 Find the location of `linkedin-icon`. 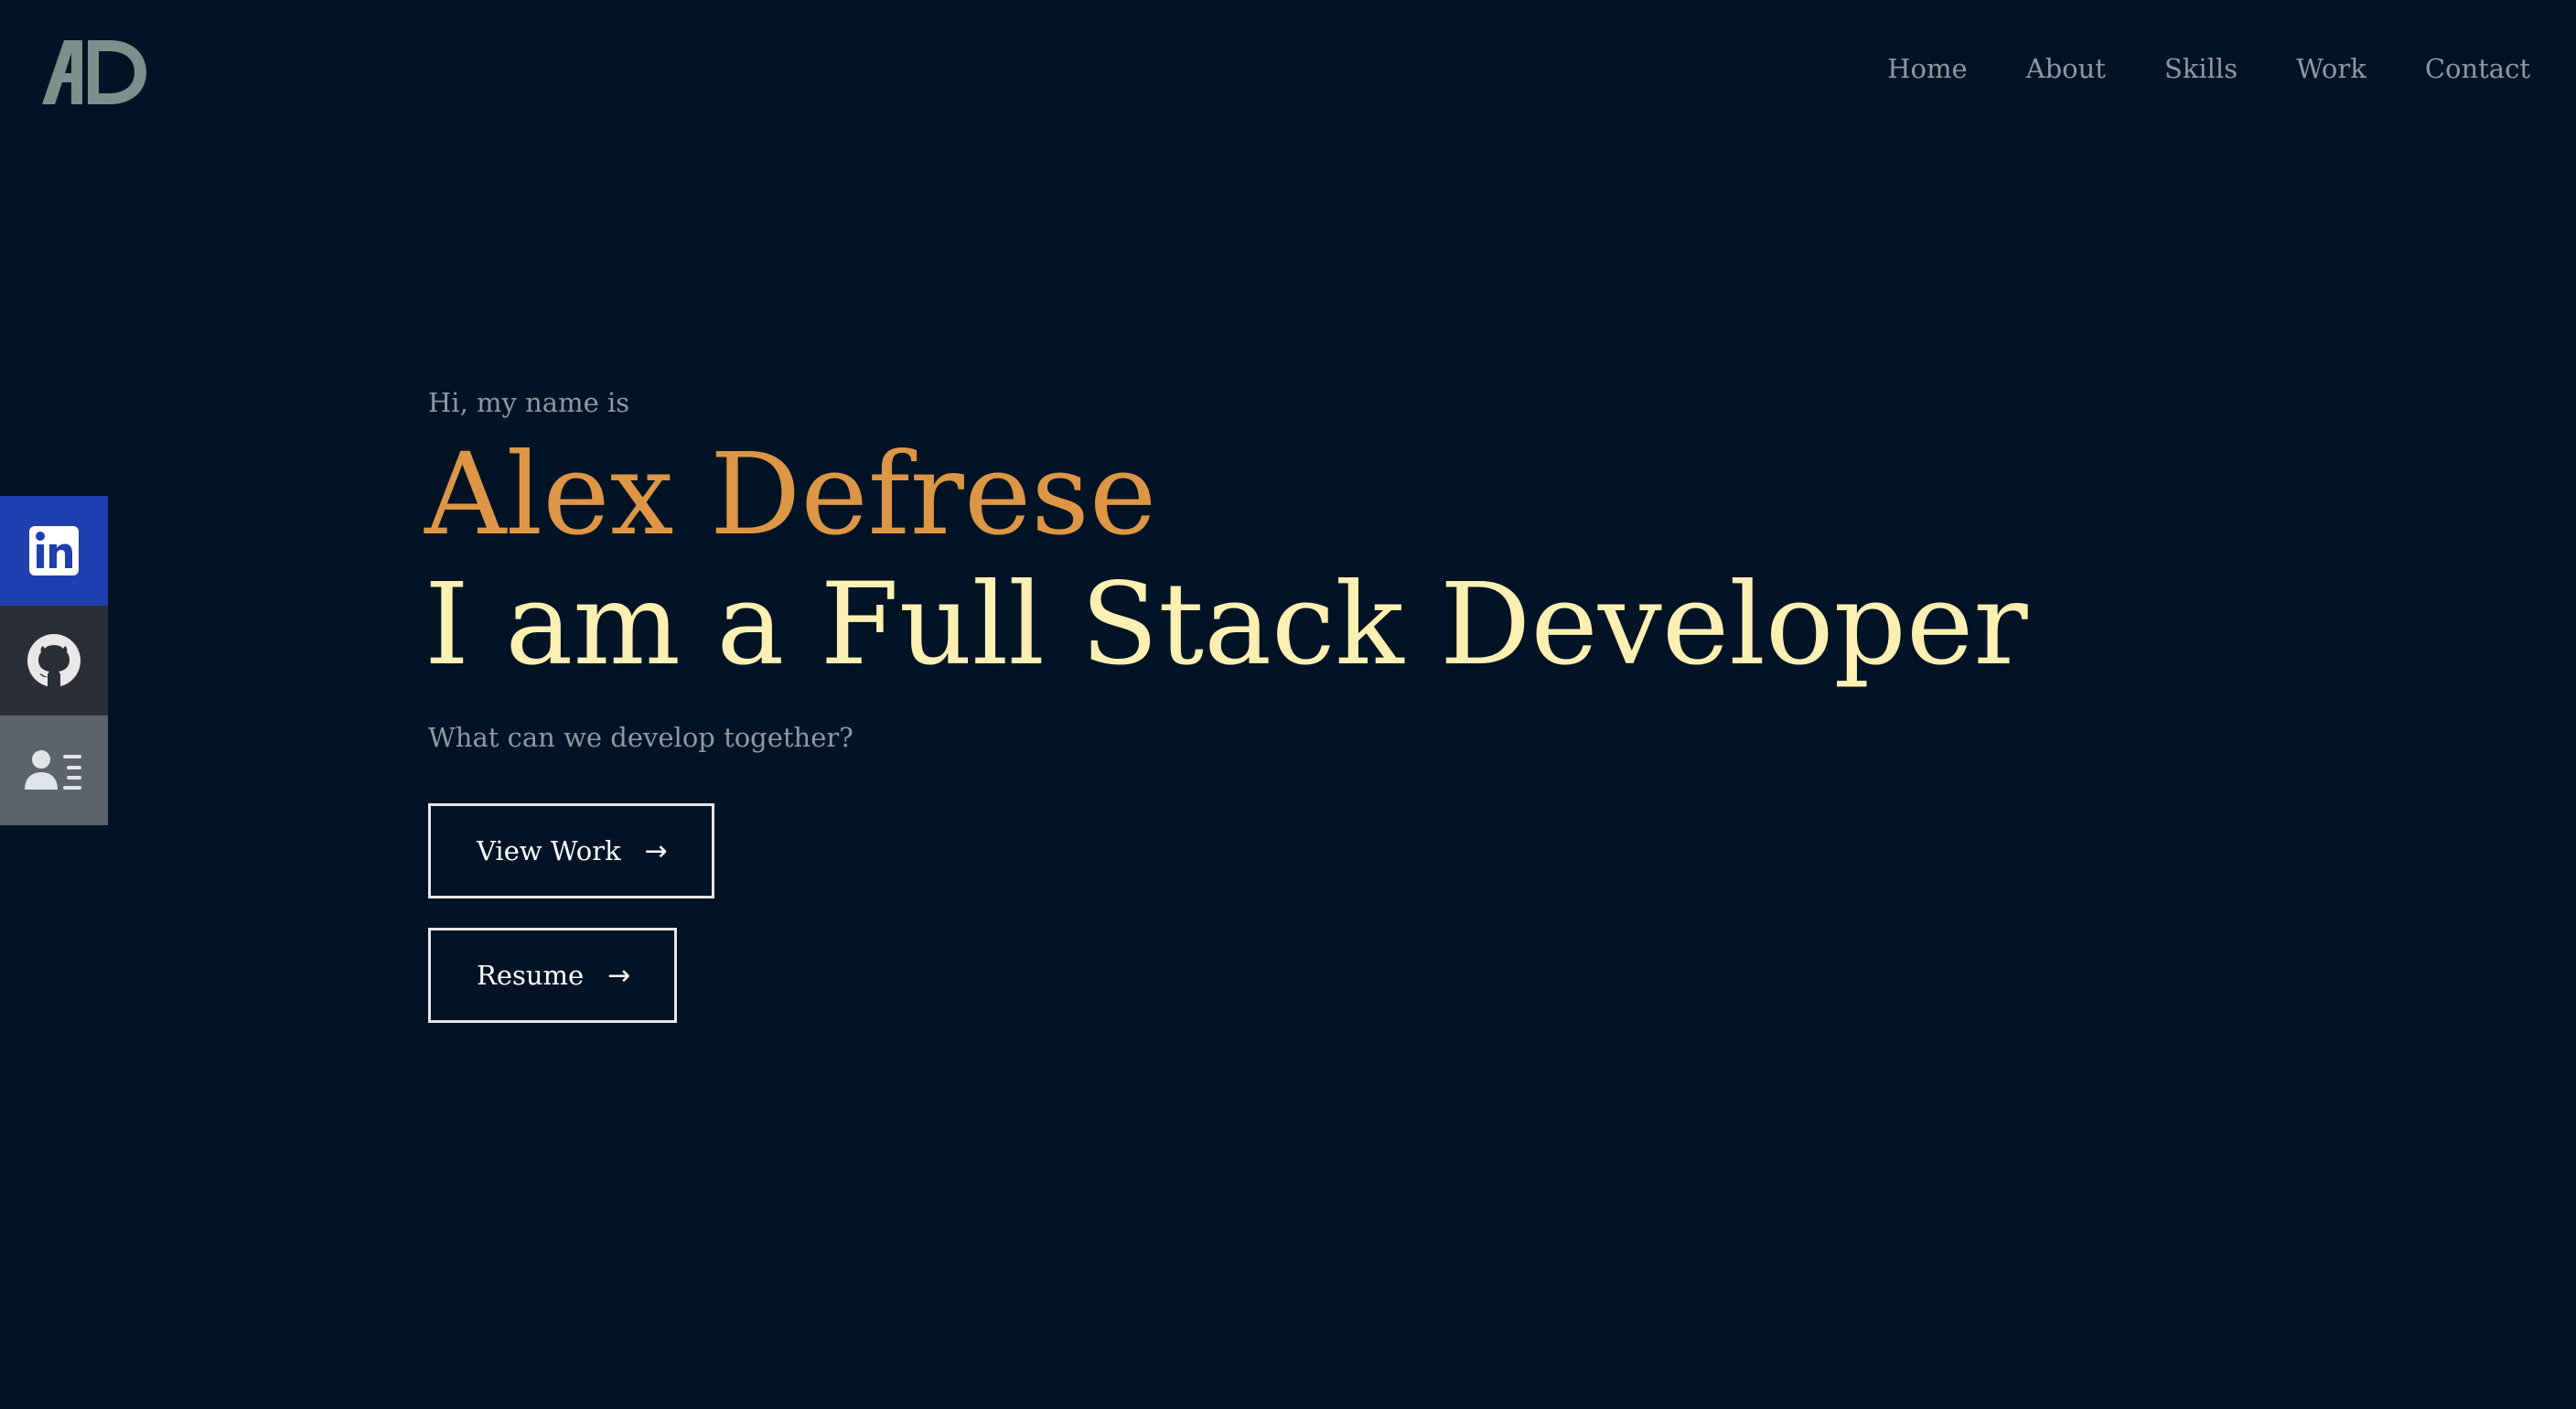

linkedin-icon is located at coordinates (54, 550).